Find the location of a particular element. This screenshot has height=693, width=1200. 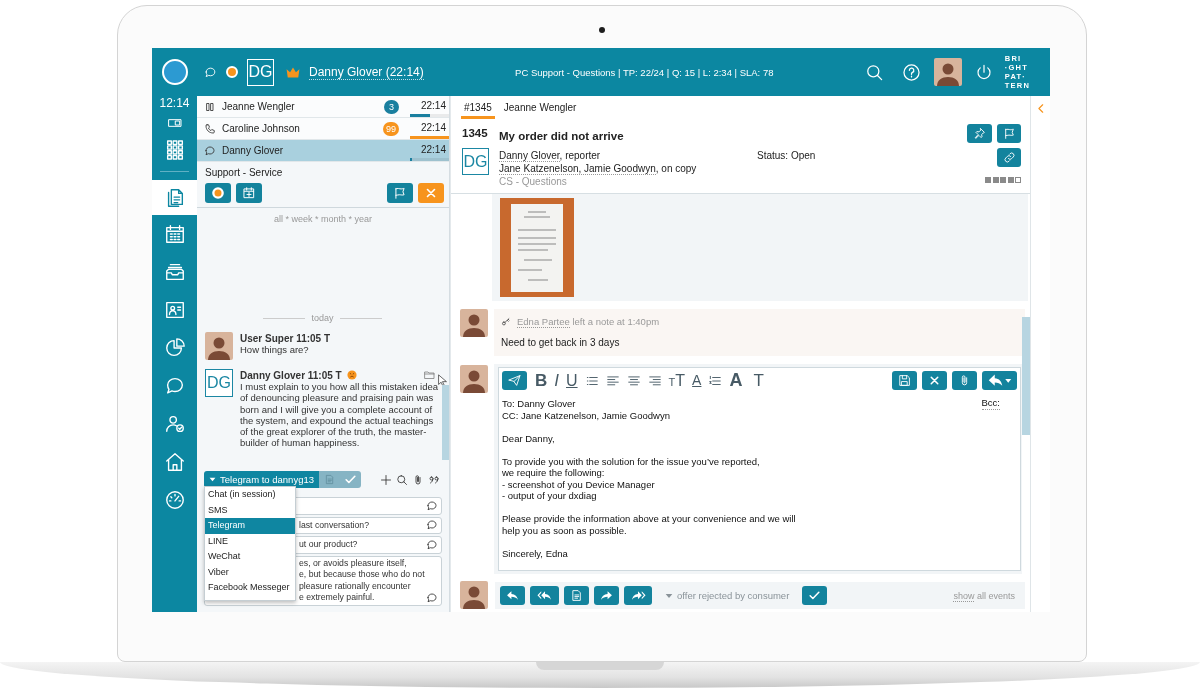

menu-item: Facebook Messeger is located at coordinates (250, 588).